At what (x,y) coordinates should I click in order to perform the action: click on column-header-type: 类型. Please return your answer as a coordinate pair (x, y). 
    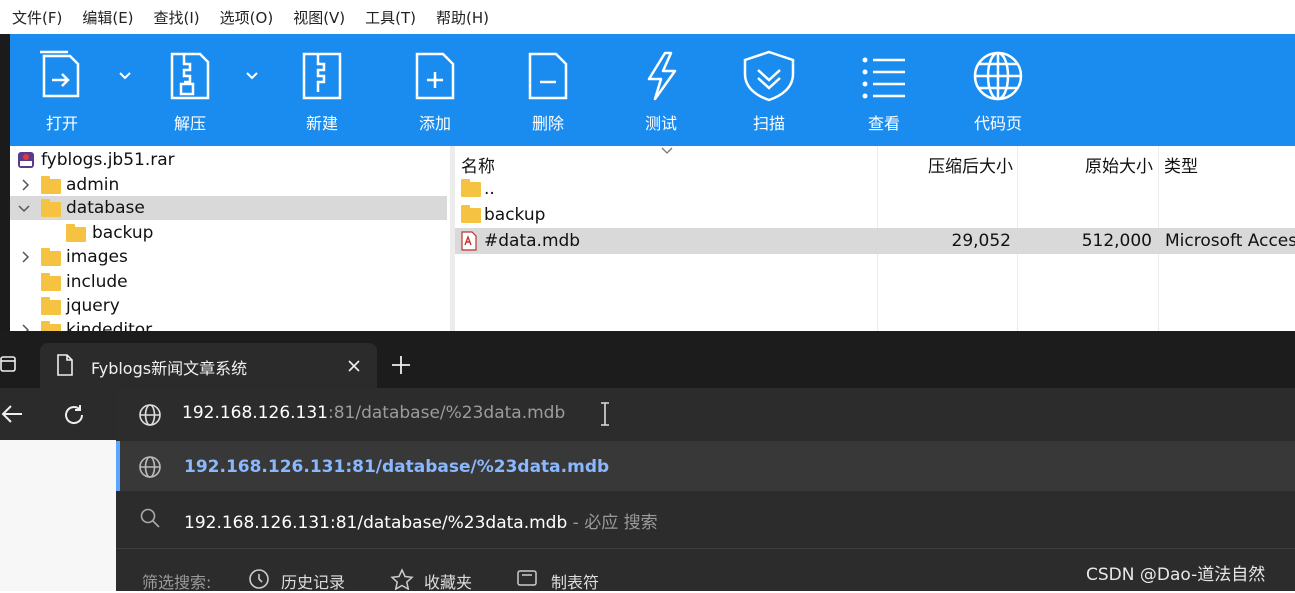
    Looking at the image, I should click on (1181, 164).